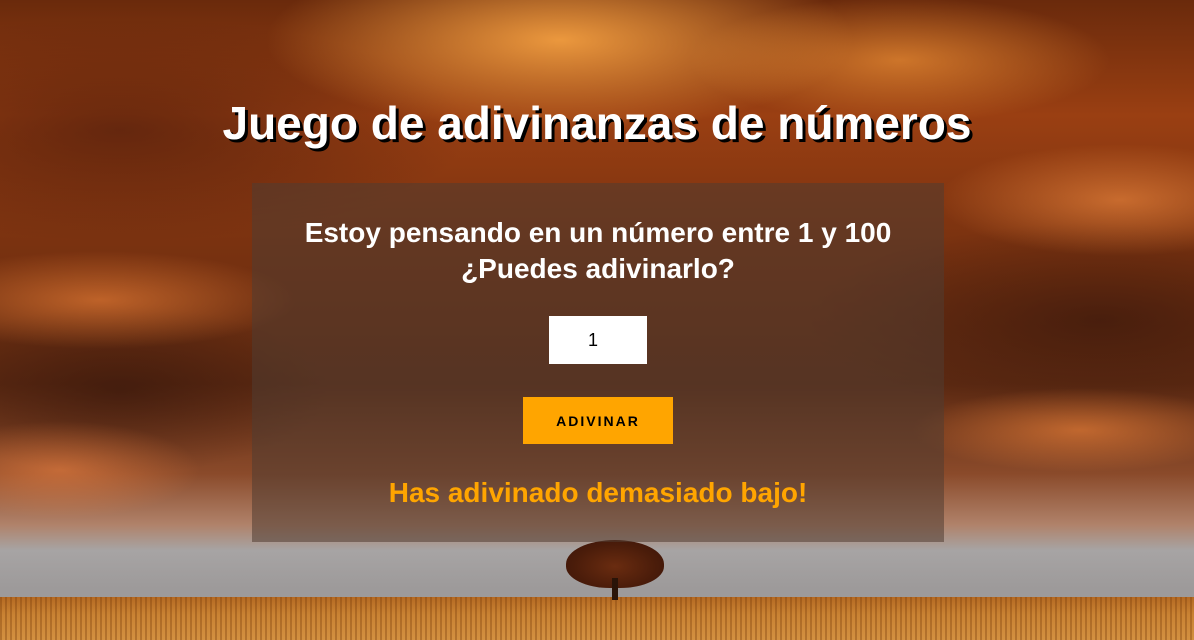 Image resolution: width=1194 pixels, height=640 pixels. What do you see at coordinates (598, 492) in the screenshot?
I see `result-message: Has adivinado demasiado bajo!` at bounding box center [598, 492].